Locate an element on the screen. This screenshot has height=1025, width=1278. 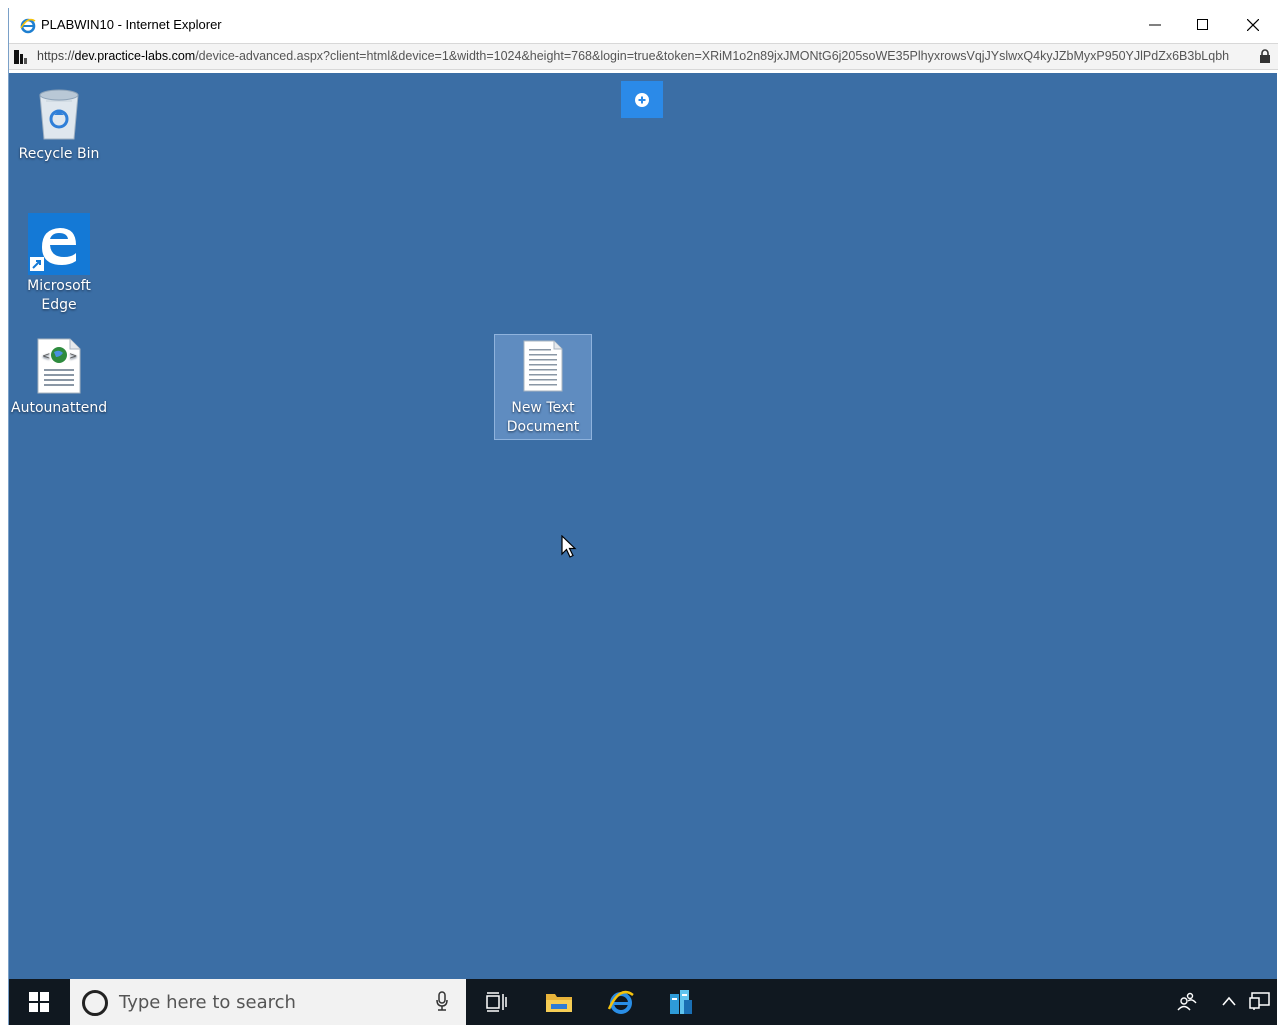
desktop-icon-label: Recycle Bin is located at coordinates (59, 154).